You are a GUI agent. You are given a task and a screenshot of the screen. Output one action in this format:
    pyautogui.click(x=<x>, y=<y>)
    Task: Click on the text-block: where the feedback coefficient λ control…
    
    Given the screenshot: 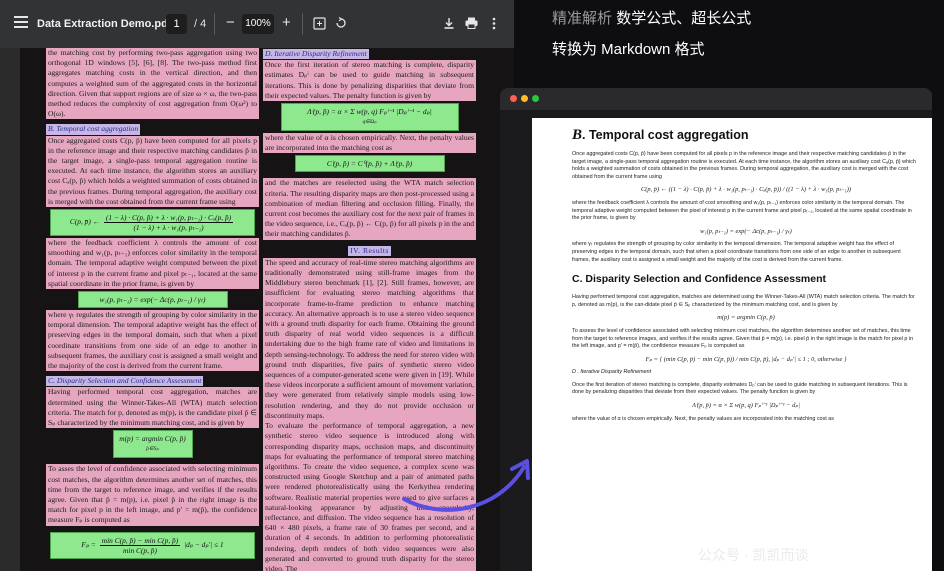 What is the action you would take?
    pyautogui.click(x=152, y=264)
    